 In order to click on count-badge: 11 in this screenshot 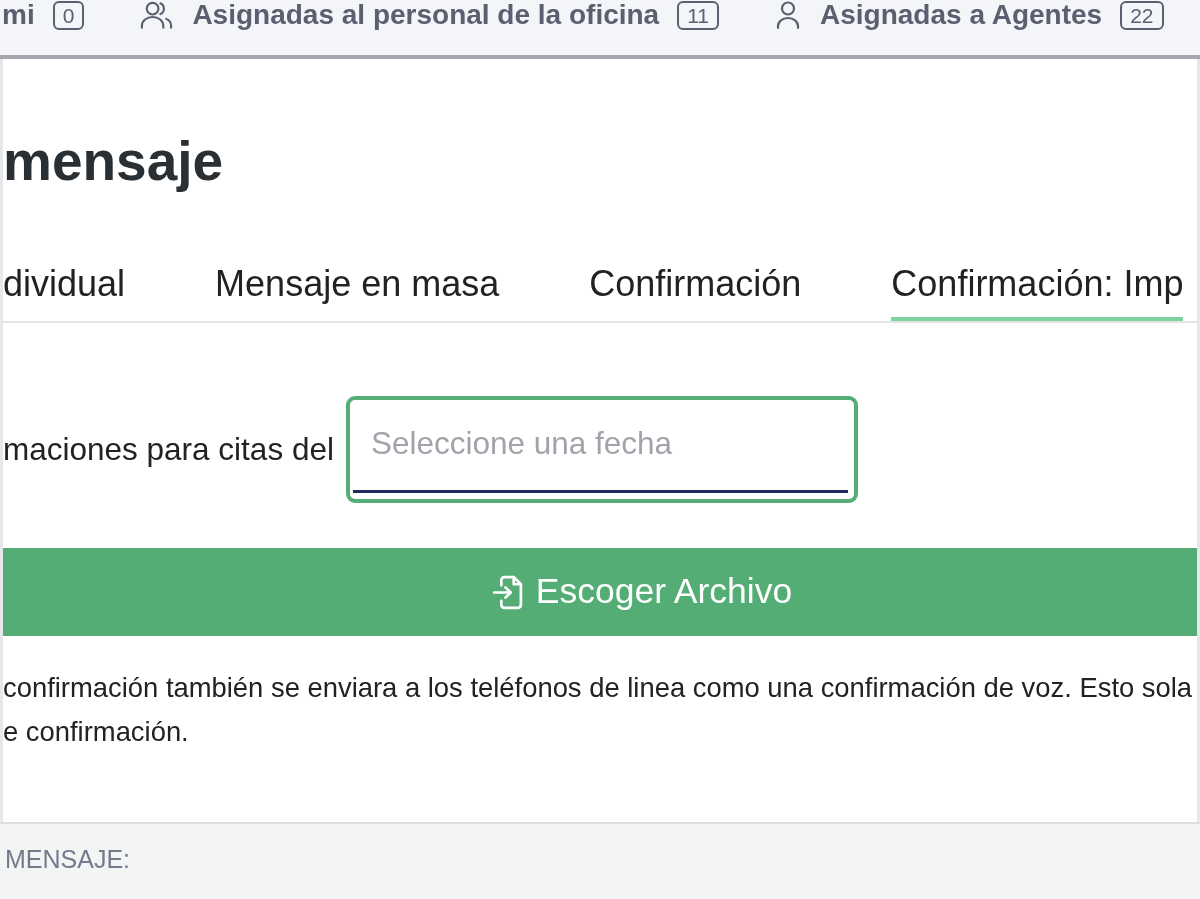, I will do `click(698, 15)`.